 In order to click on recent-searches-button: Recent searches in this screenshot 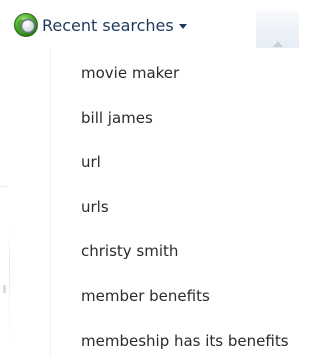, I will do `click(100, 25)`.